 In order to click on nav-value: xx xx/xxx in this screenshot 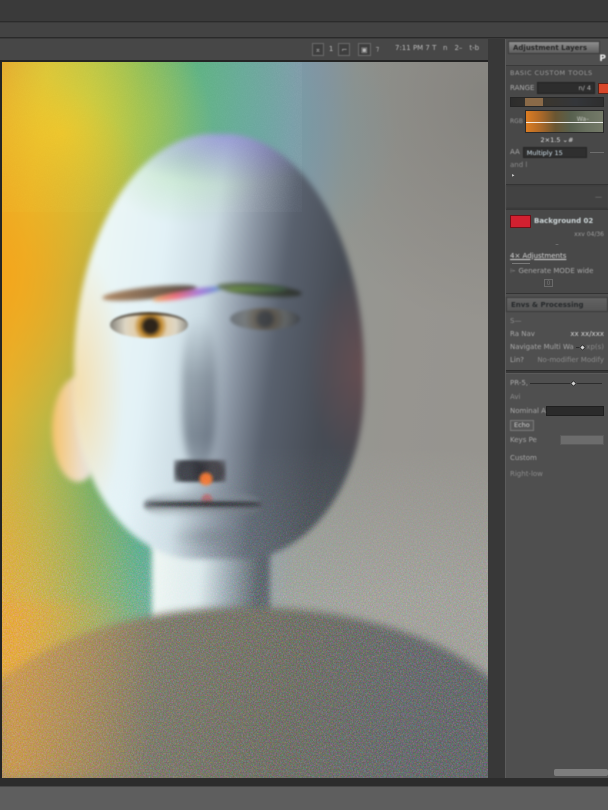, I will do `click(587, 334)`.